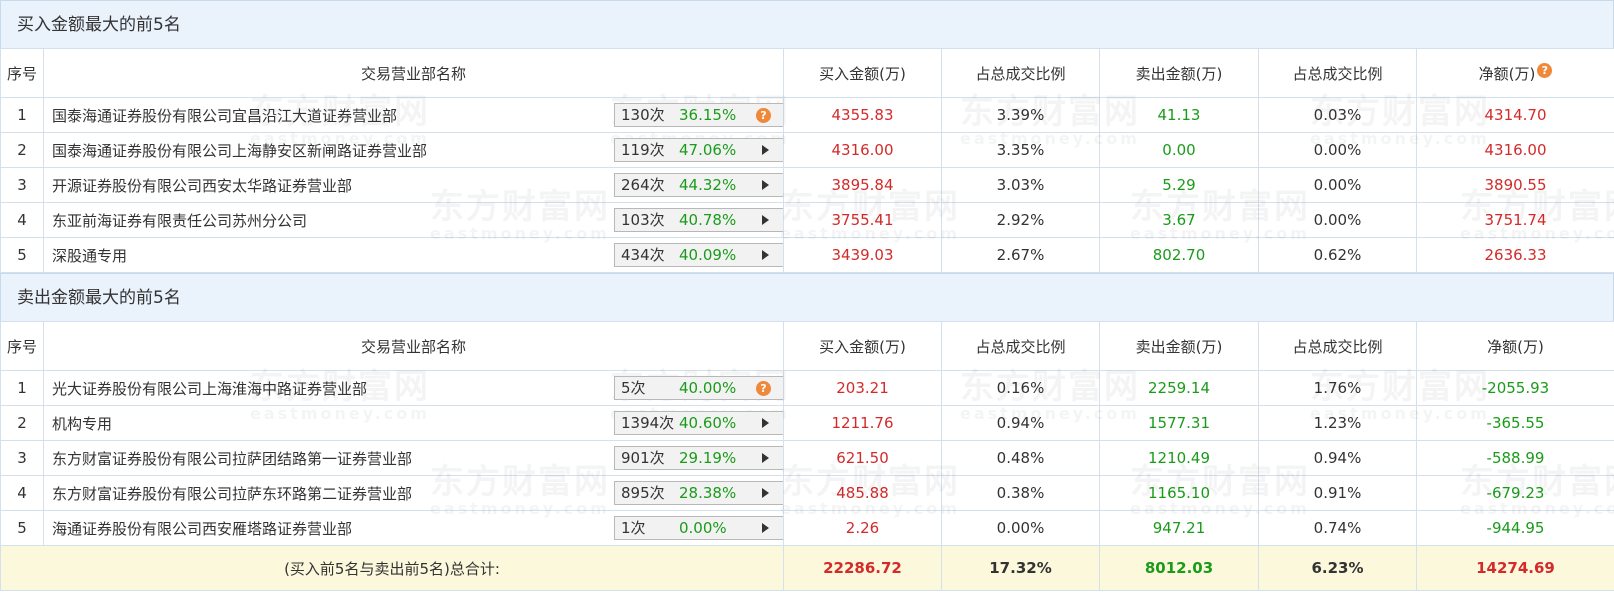  I want to click on branch-name-link: 国泰海通证券股份有限公司宜昌沿江大道证券营业部, so click(224, 115).